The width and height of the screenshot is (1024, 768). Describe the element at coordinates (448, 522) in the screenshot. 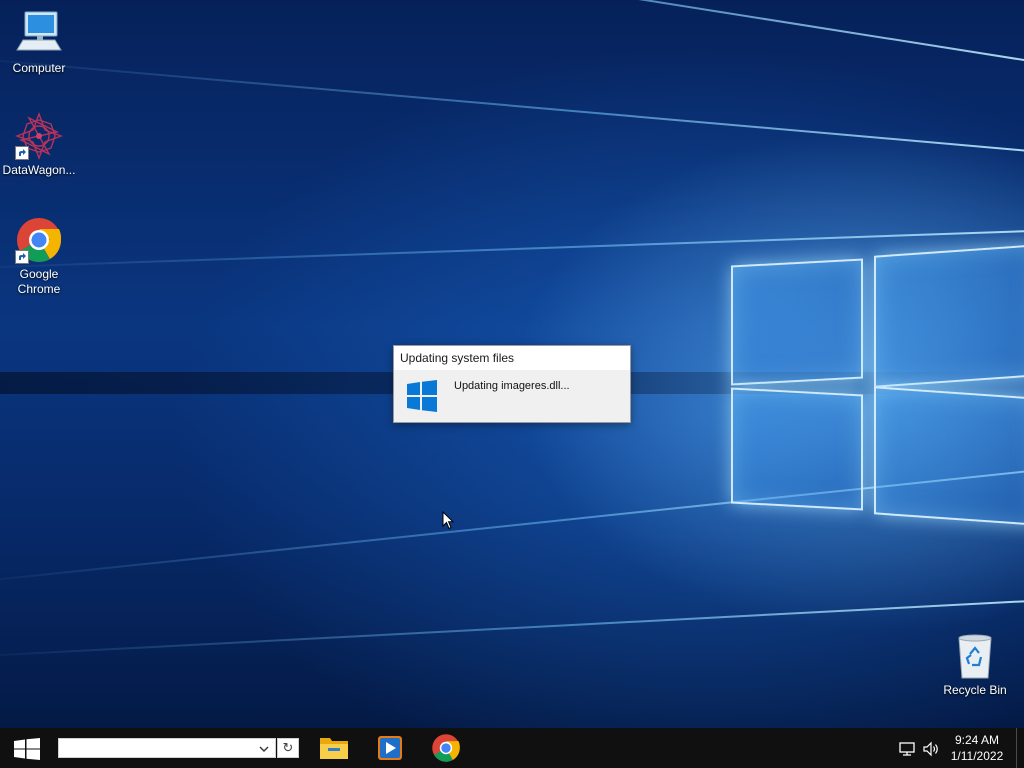

I see `mouse-cursor-icon` at that location.